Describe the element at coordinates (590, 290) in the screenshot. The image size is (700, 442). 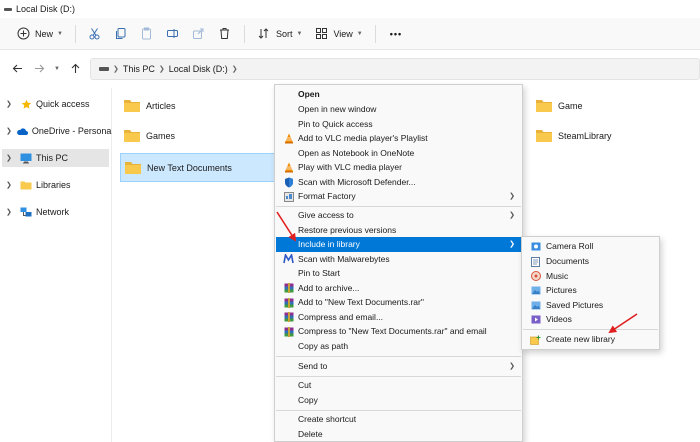
I see `submenu-item-pictures: Pictures` at that location.